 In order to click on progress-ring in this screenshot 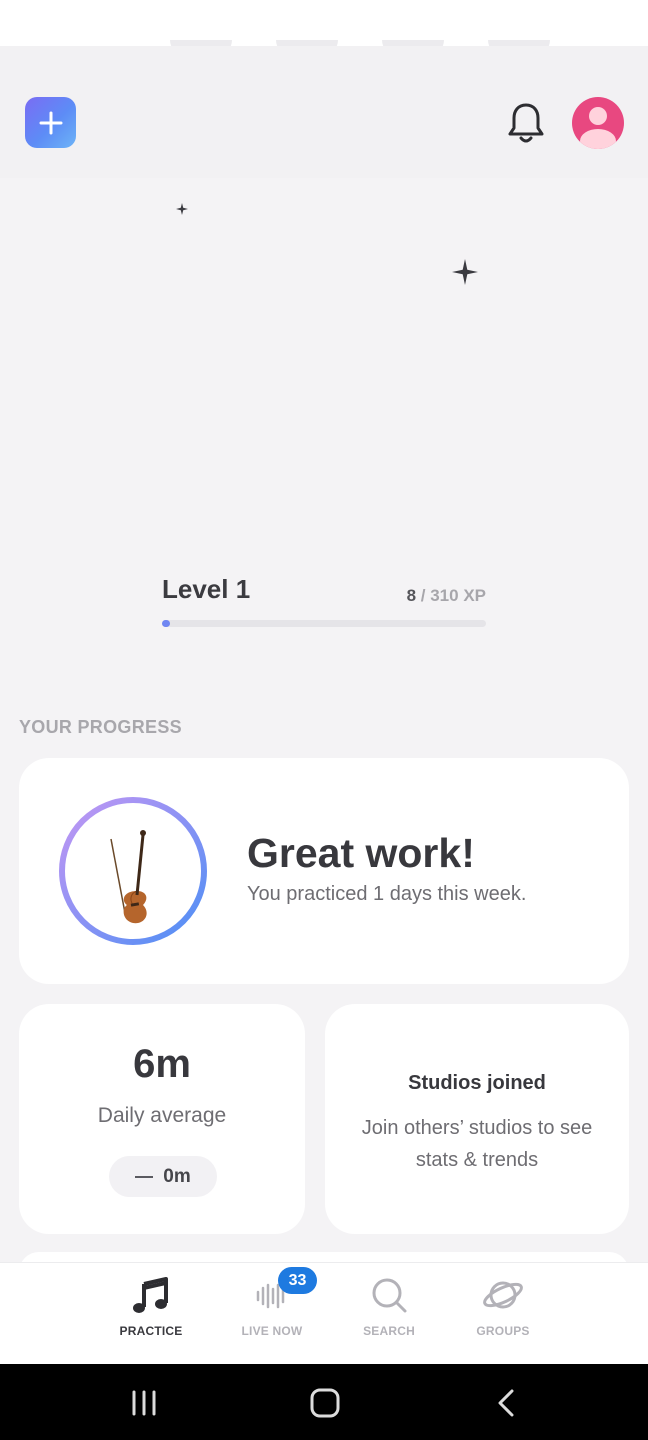, I will do `click(133, 871)`.